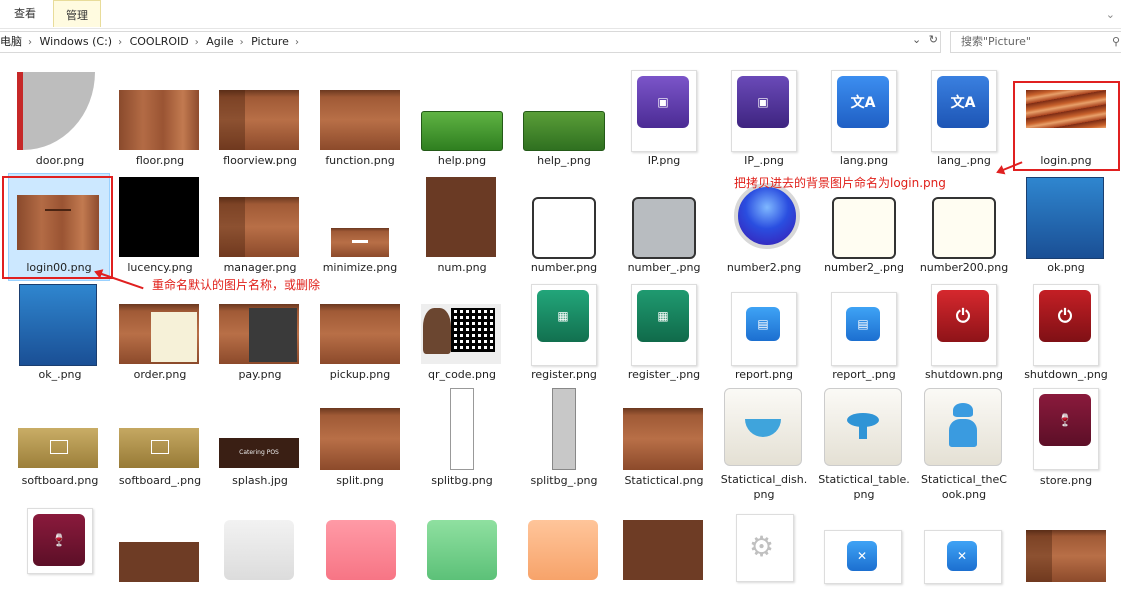 This screenshot has width=1121, height=592. Describe the element at coordinates (437, 331) in the screenshot. I see `mascot-icon` at that location.